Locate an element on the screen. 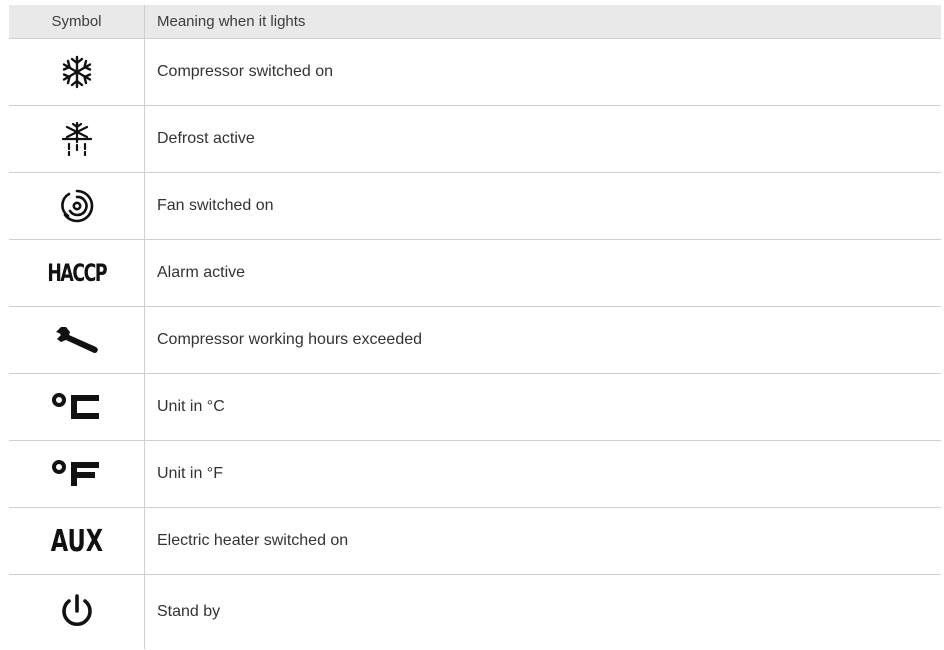 The image size is (944, 650). meaning-cell: Compressor switched on is located at coordinates (245, 71).